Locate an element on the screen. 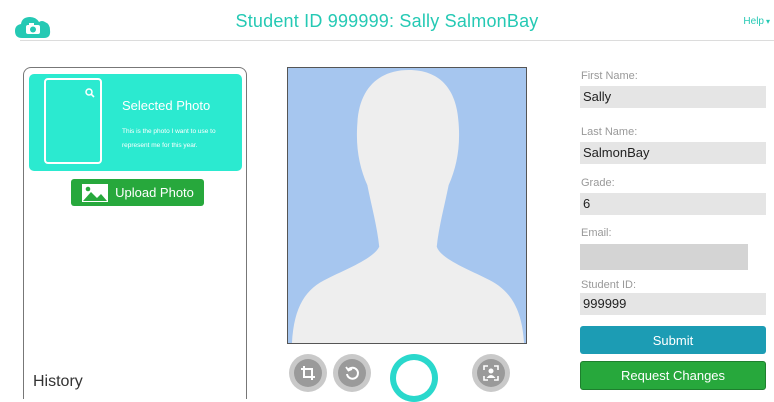  rotate-icon is located at coordinates (352, 373).